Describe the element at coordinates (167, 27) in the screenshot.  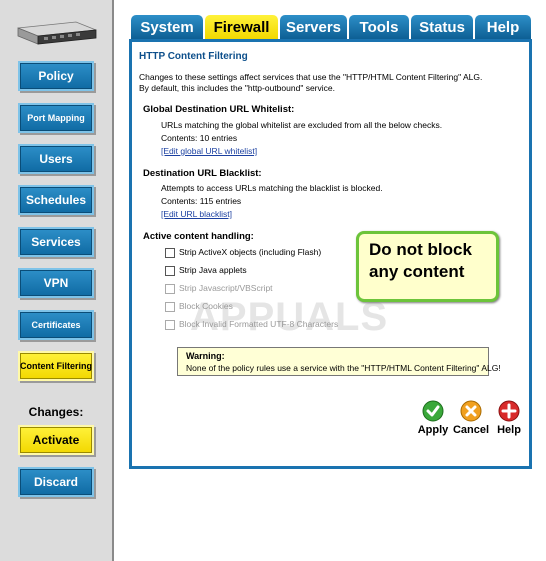
I see `tab-system: System` at that location.